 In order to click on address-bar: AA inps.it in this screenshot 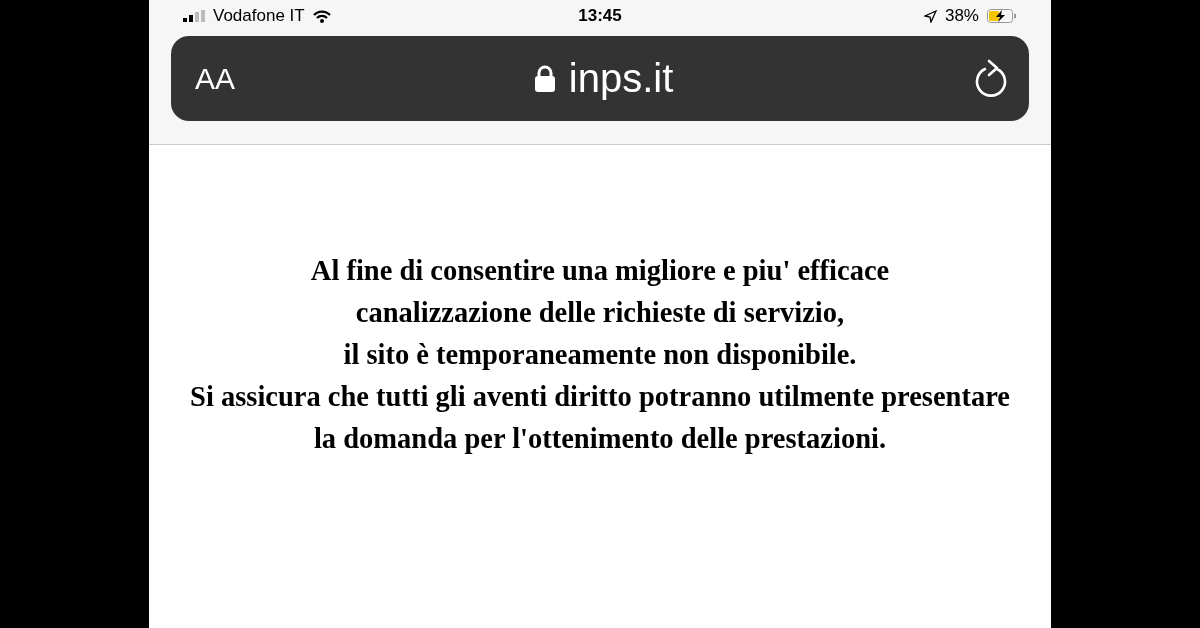, I will do `click(600, 78)`.